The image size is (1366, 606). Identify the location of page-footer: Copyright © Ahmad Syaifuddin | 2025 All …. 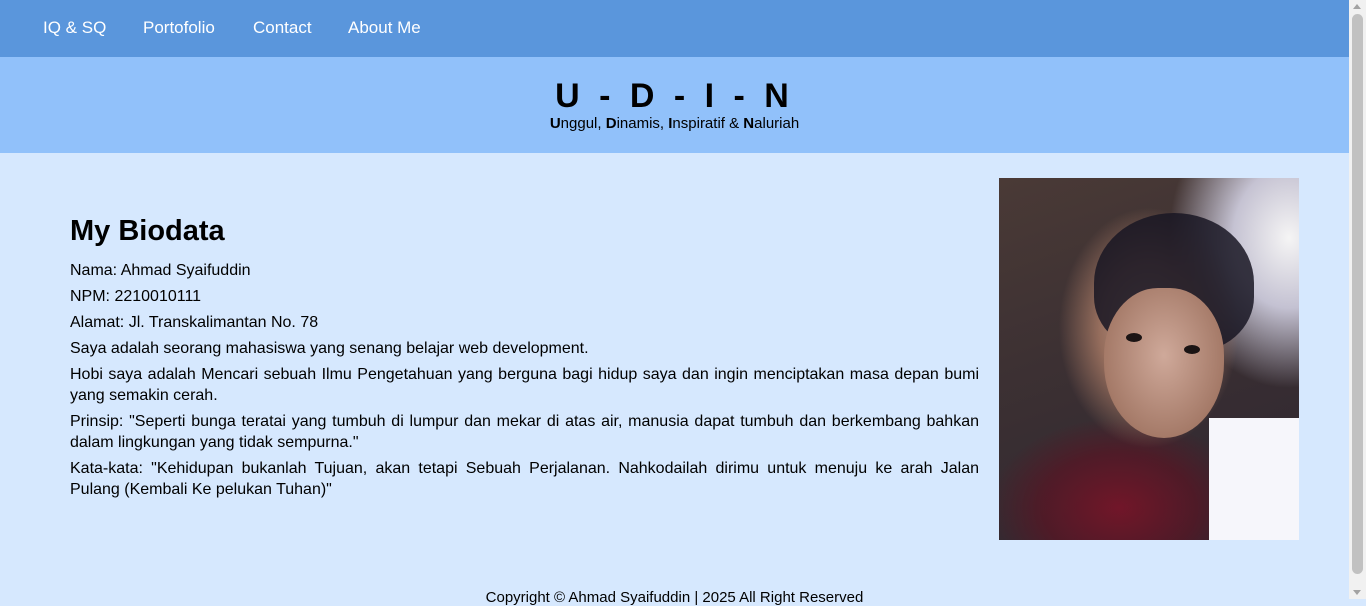
(674, 597).